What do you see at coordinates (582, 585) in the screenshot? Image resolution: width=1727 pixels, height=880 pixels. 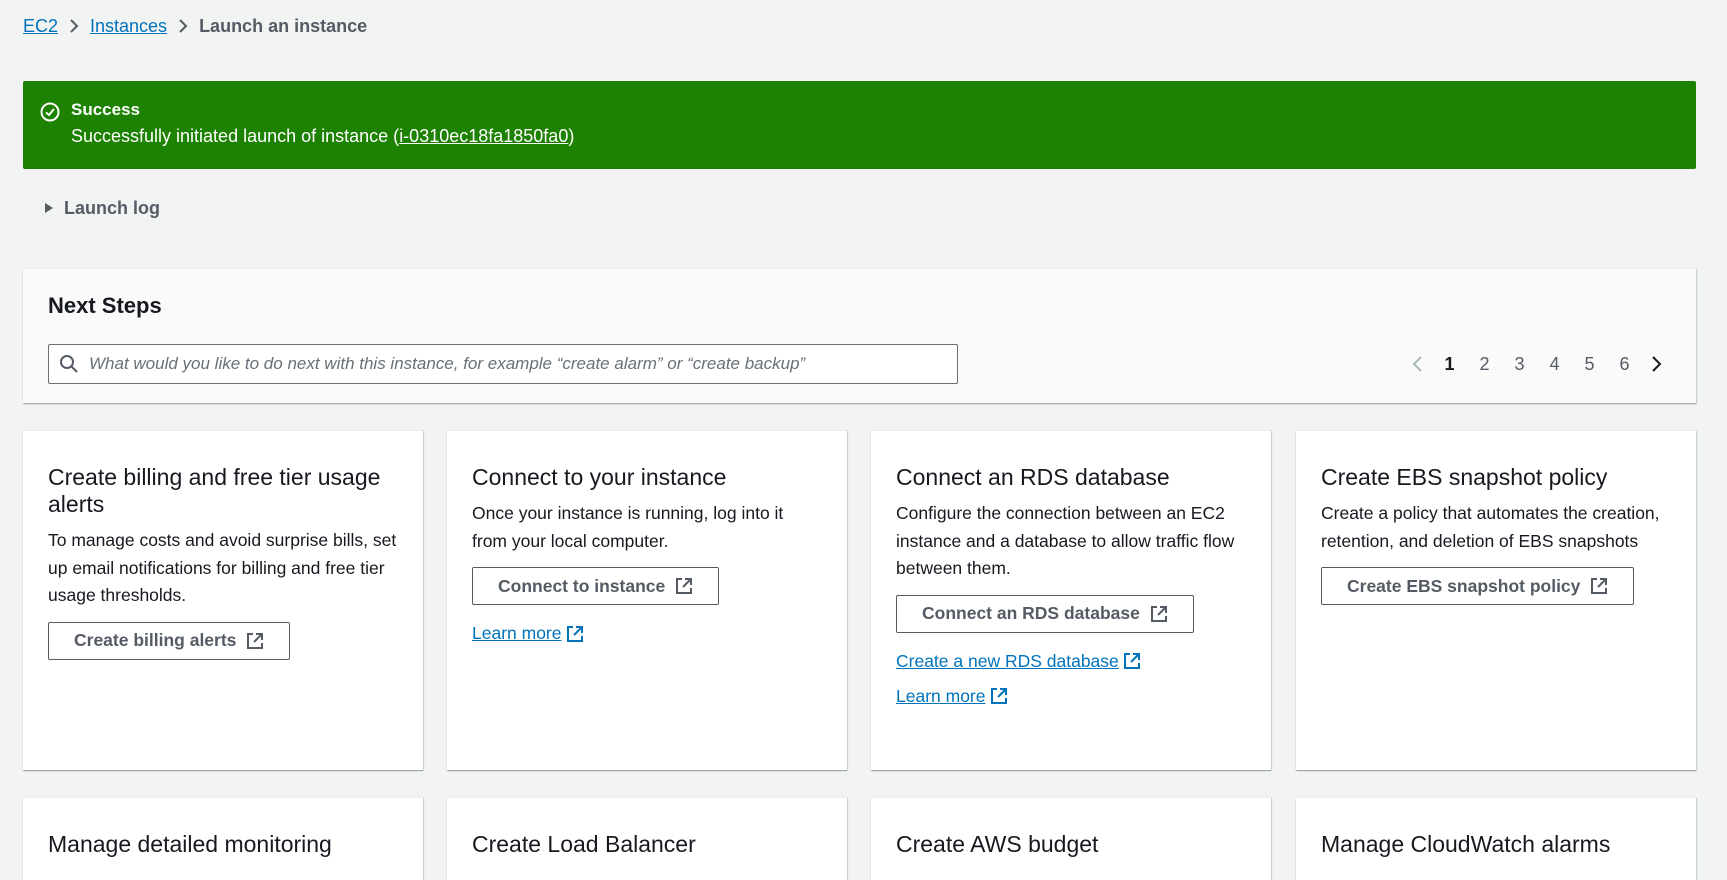 I see `button-label: Connect to instance` at bounding box center [582, 585].